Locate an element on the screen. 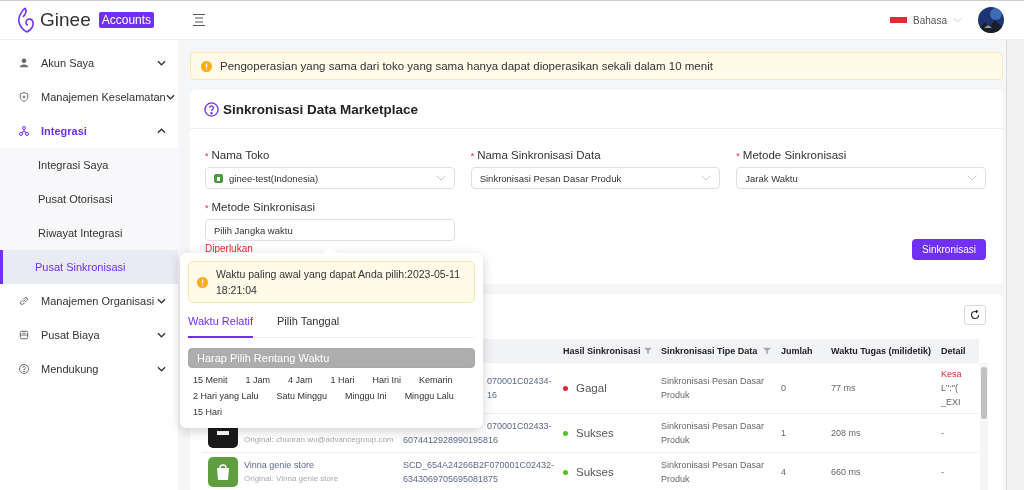 The width and height of the screenshot is (1024, 490). sidebar-subitem: Riwayat Integrasi is located at coordinates (89, 233).